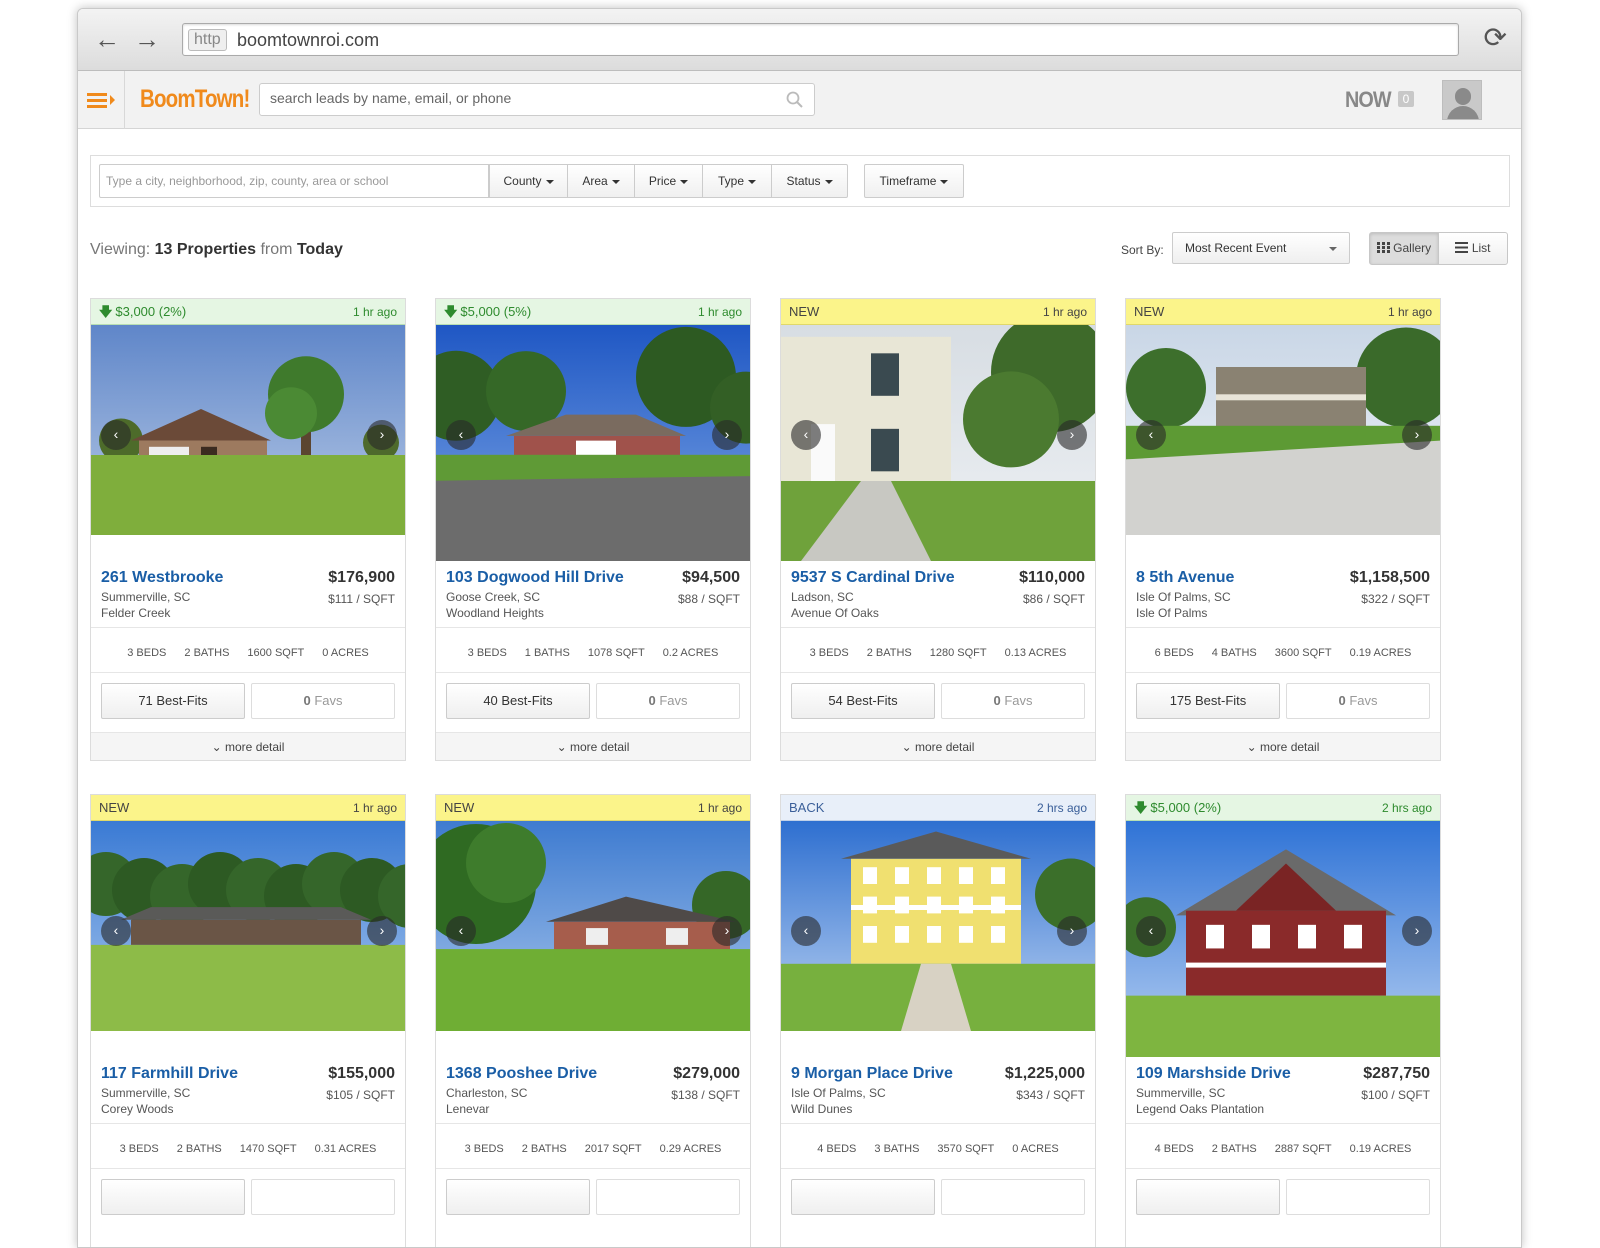 The width and height of the screenshot is (1600, 1248). What do you see at coordinates (1061, 808) in the screenshot?
I see `listing-time: 2 hrs ago` at bounding box center [1061, 808].